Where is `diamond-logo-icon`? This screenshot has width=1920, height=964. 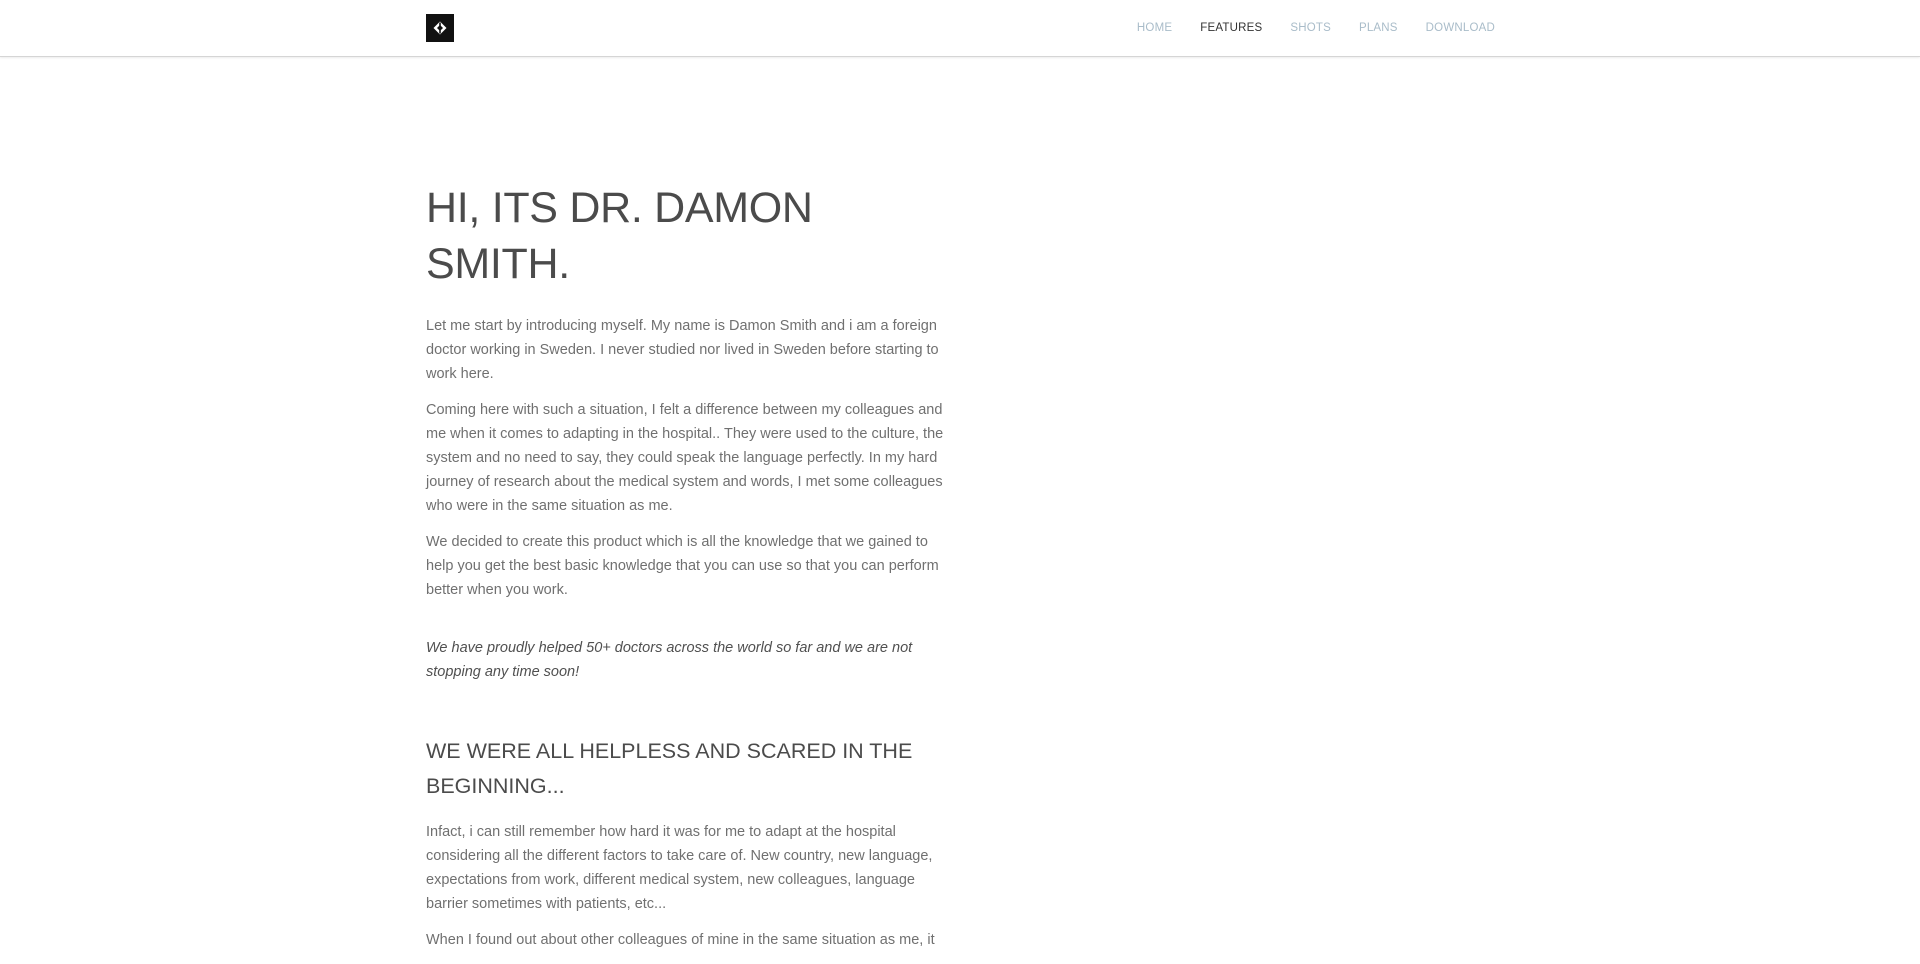
diamond-logo-icon is located at coordinates (440, 28).